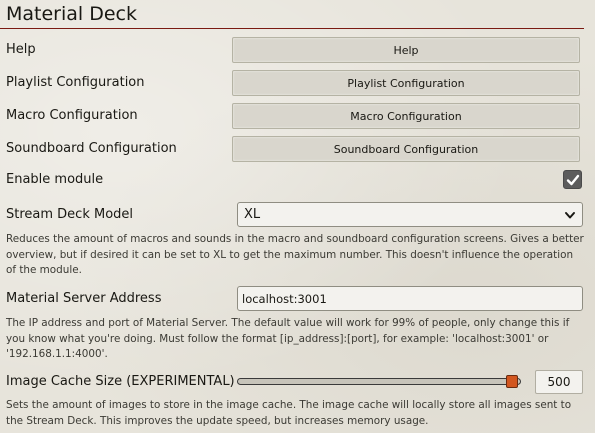 The height and width of the screenshot is (433, 595). I want to click on image-cache-slider-thumb, so click(512, 381).